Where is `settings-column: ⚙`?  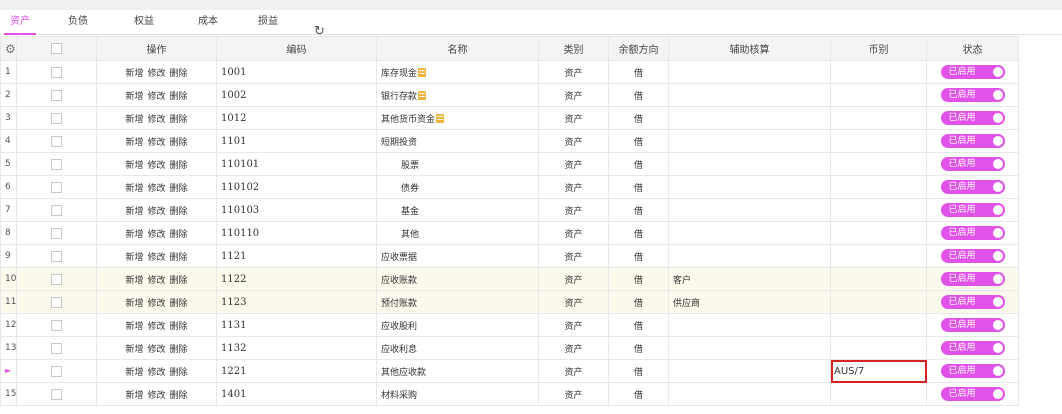
settings-column: ⚙ is located at coordinates (8, 48).